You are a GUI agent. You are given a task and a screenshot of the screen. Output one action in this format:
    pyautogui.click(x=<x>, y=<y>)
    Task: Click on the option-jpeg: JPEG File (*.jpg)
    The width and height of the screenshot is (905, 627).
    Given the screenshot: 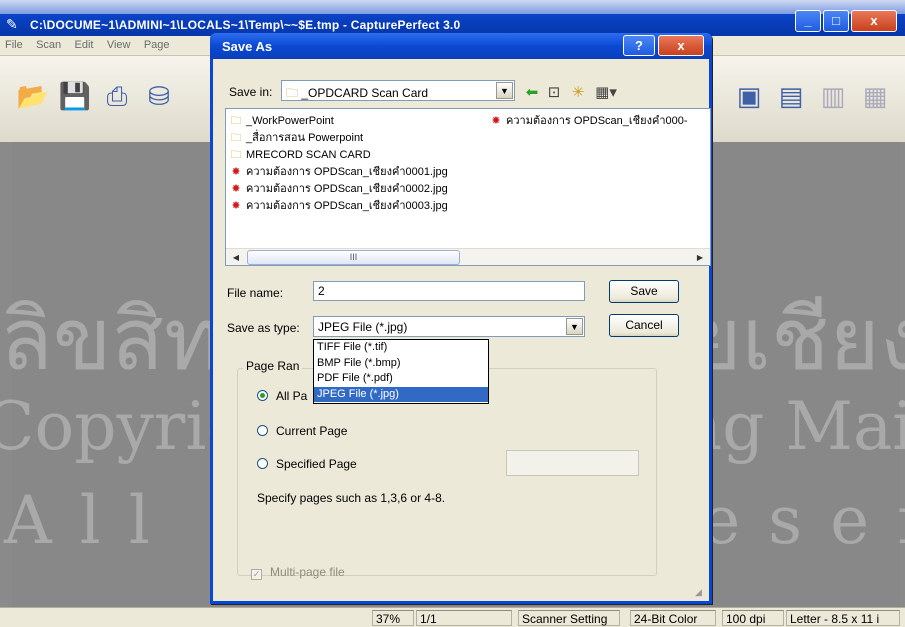 What is the action you would take?
    pyautogui.click(x=401, y=394)
    